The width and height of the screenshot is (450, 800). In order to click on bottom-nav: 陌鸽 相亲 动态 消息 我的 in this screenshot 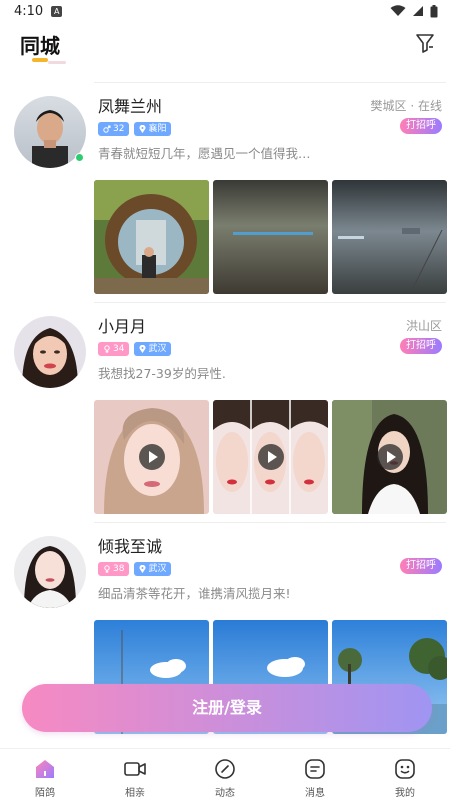, I will do `click(225, 774)`.